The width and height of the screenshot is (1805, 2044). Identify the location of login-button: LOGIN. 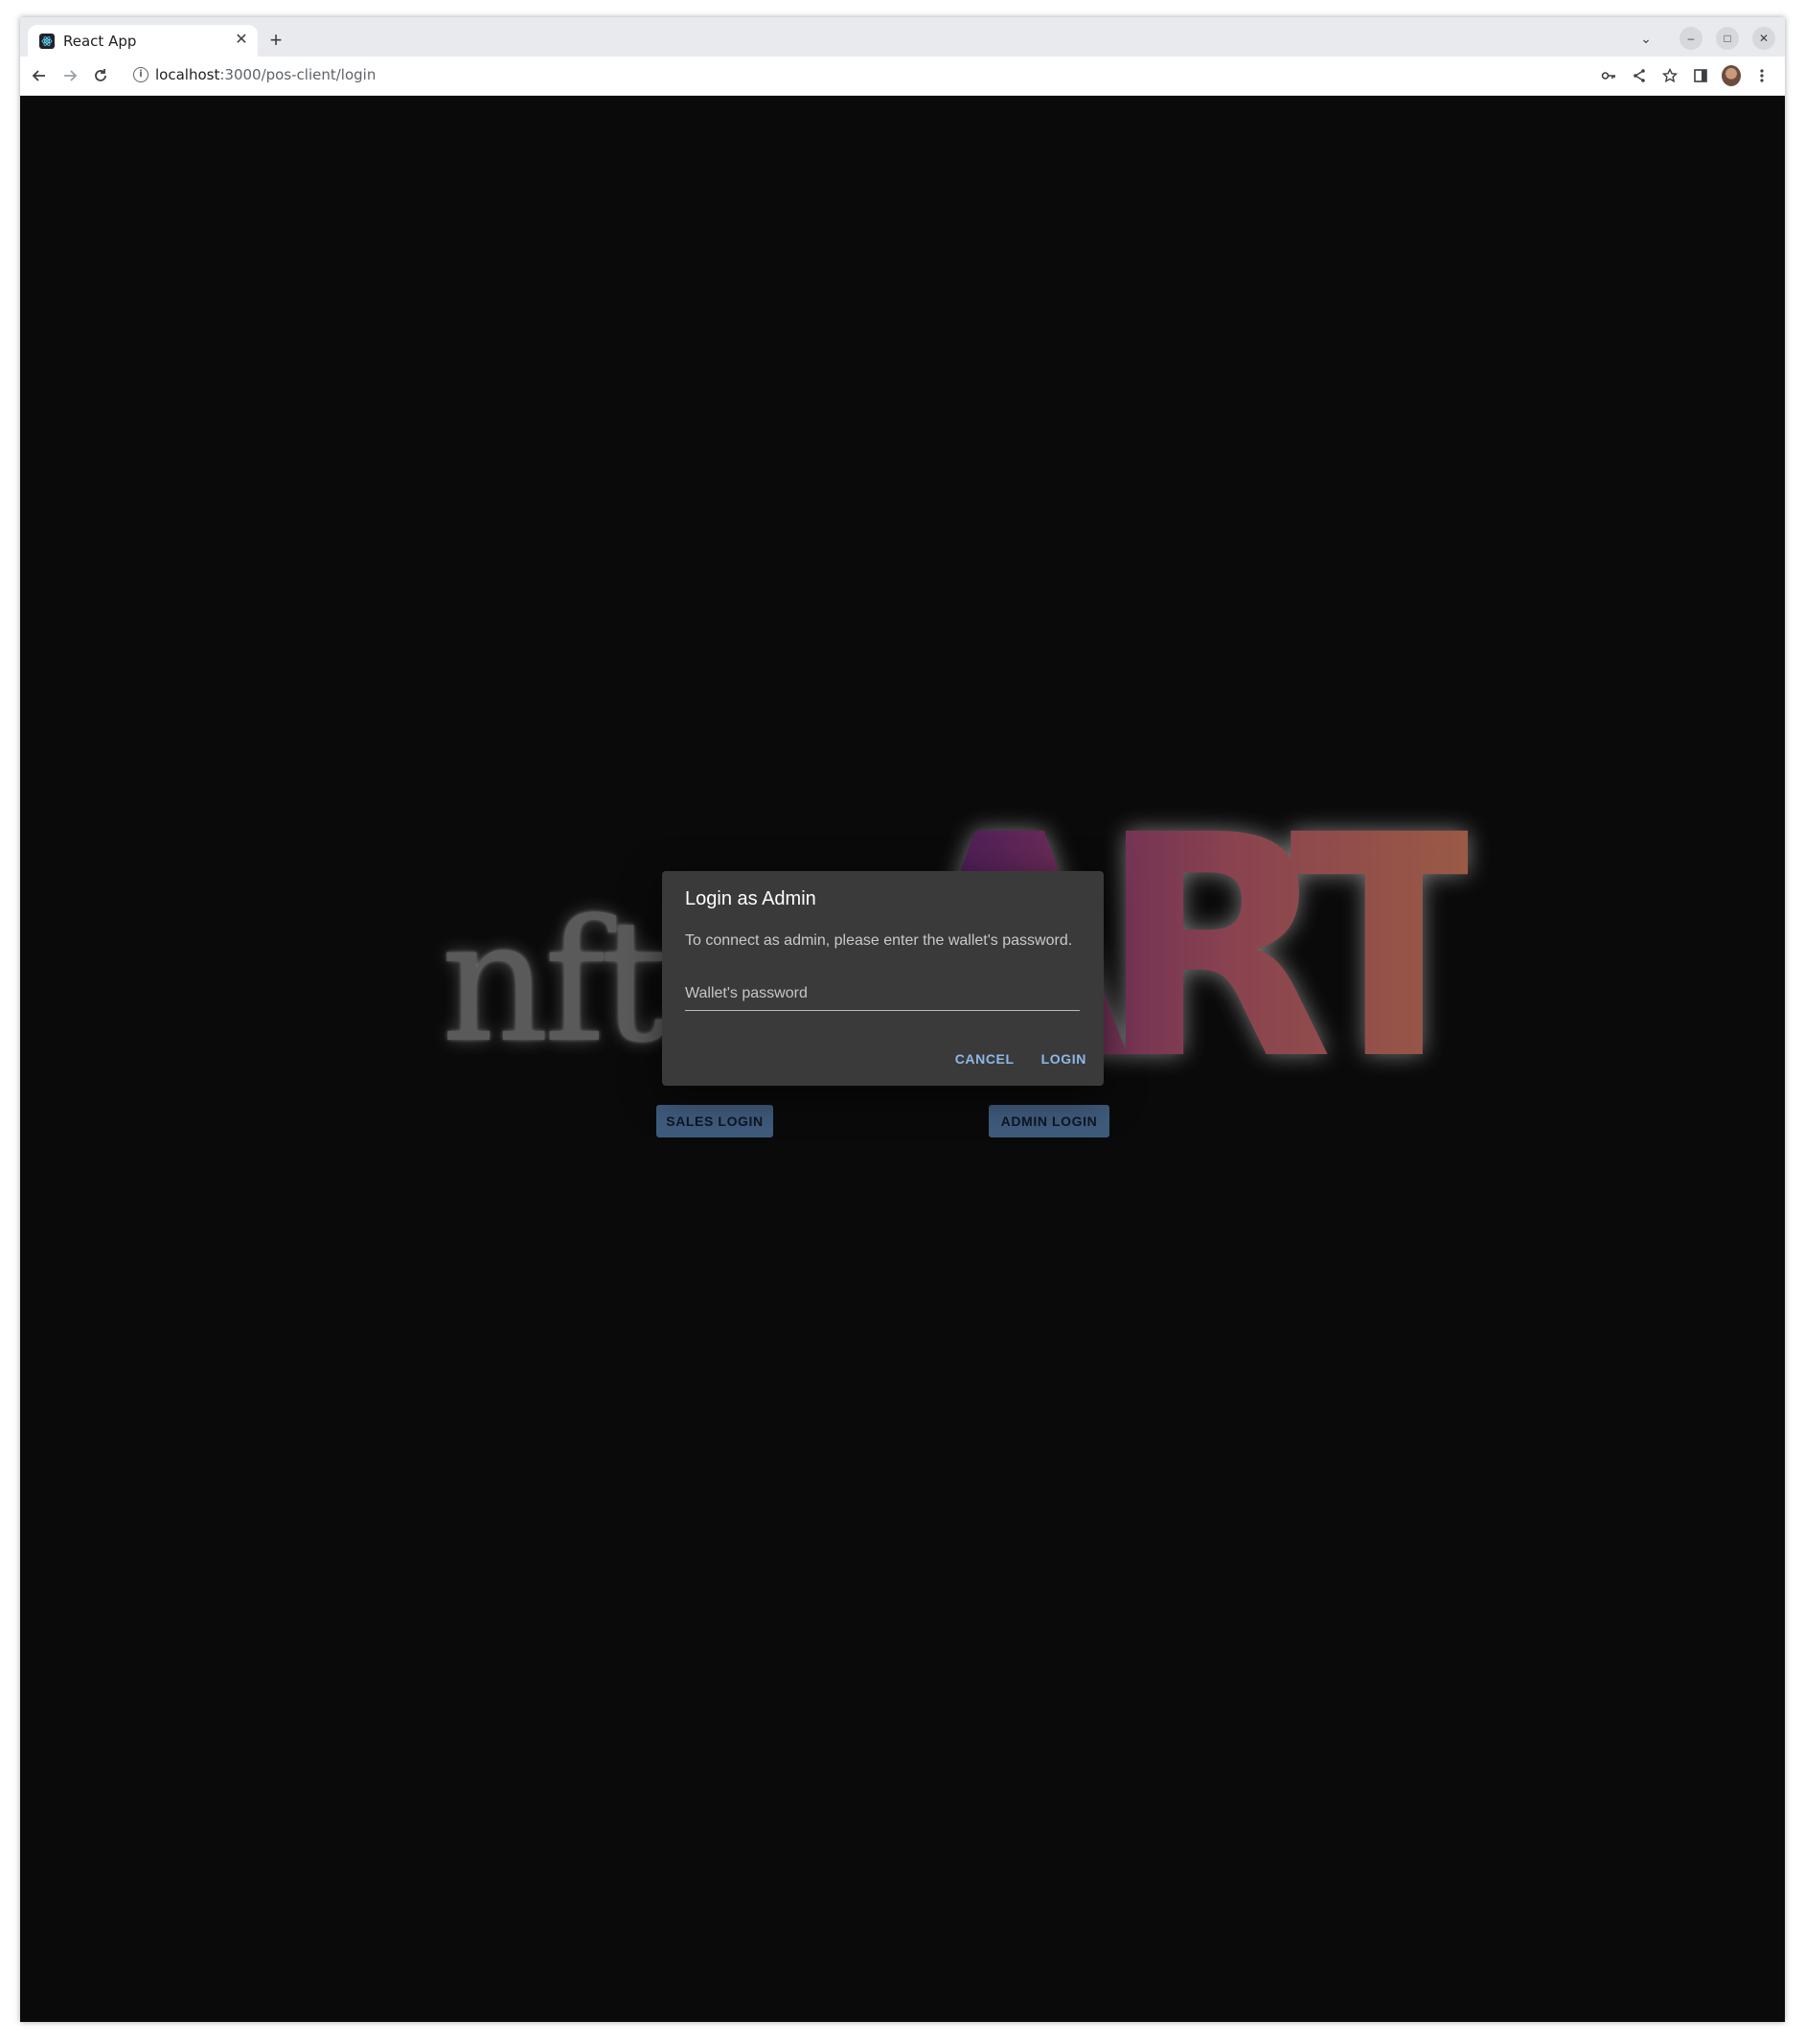
(1063, 1058).